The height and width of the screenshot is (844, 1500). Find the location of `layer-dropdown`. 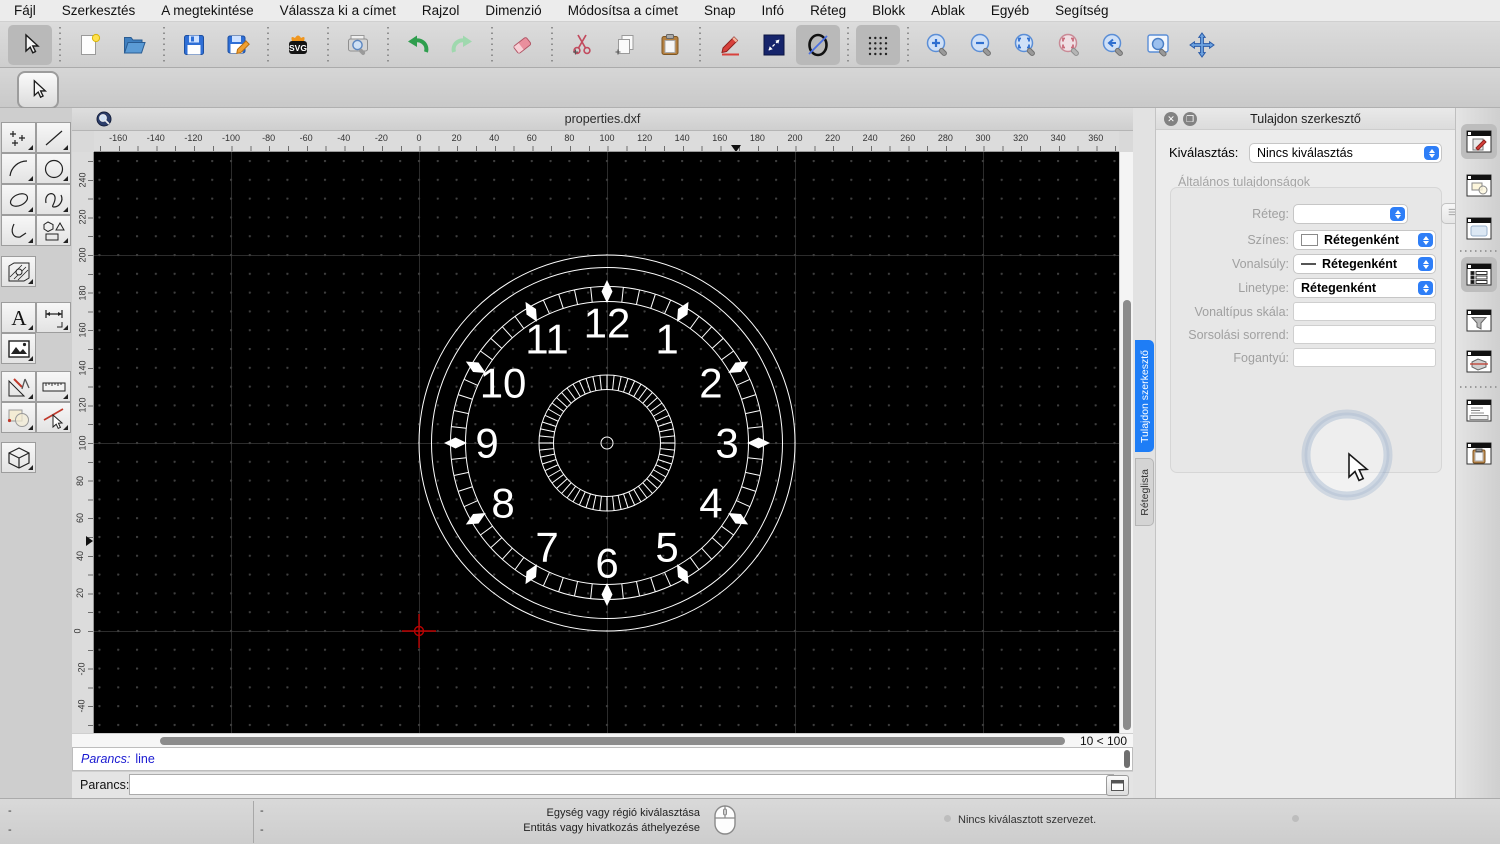

layer-dropdown is located at coordinates (1350, 214).